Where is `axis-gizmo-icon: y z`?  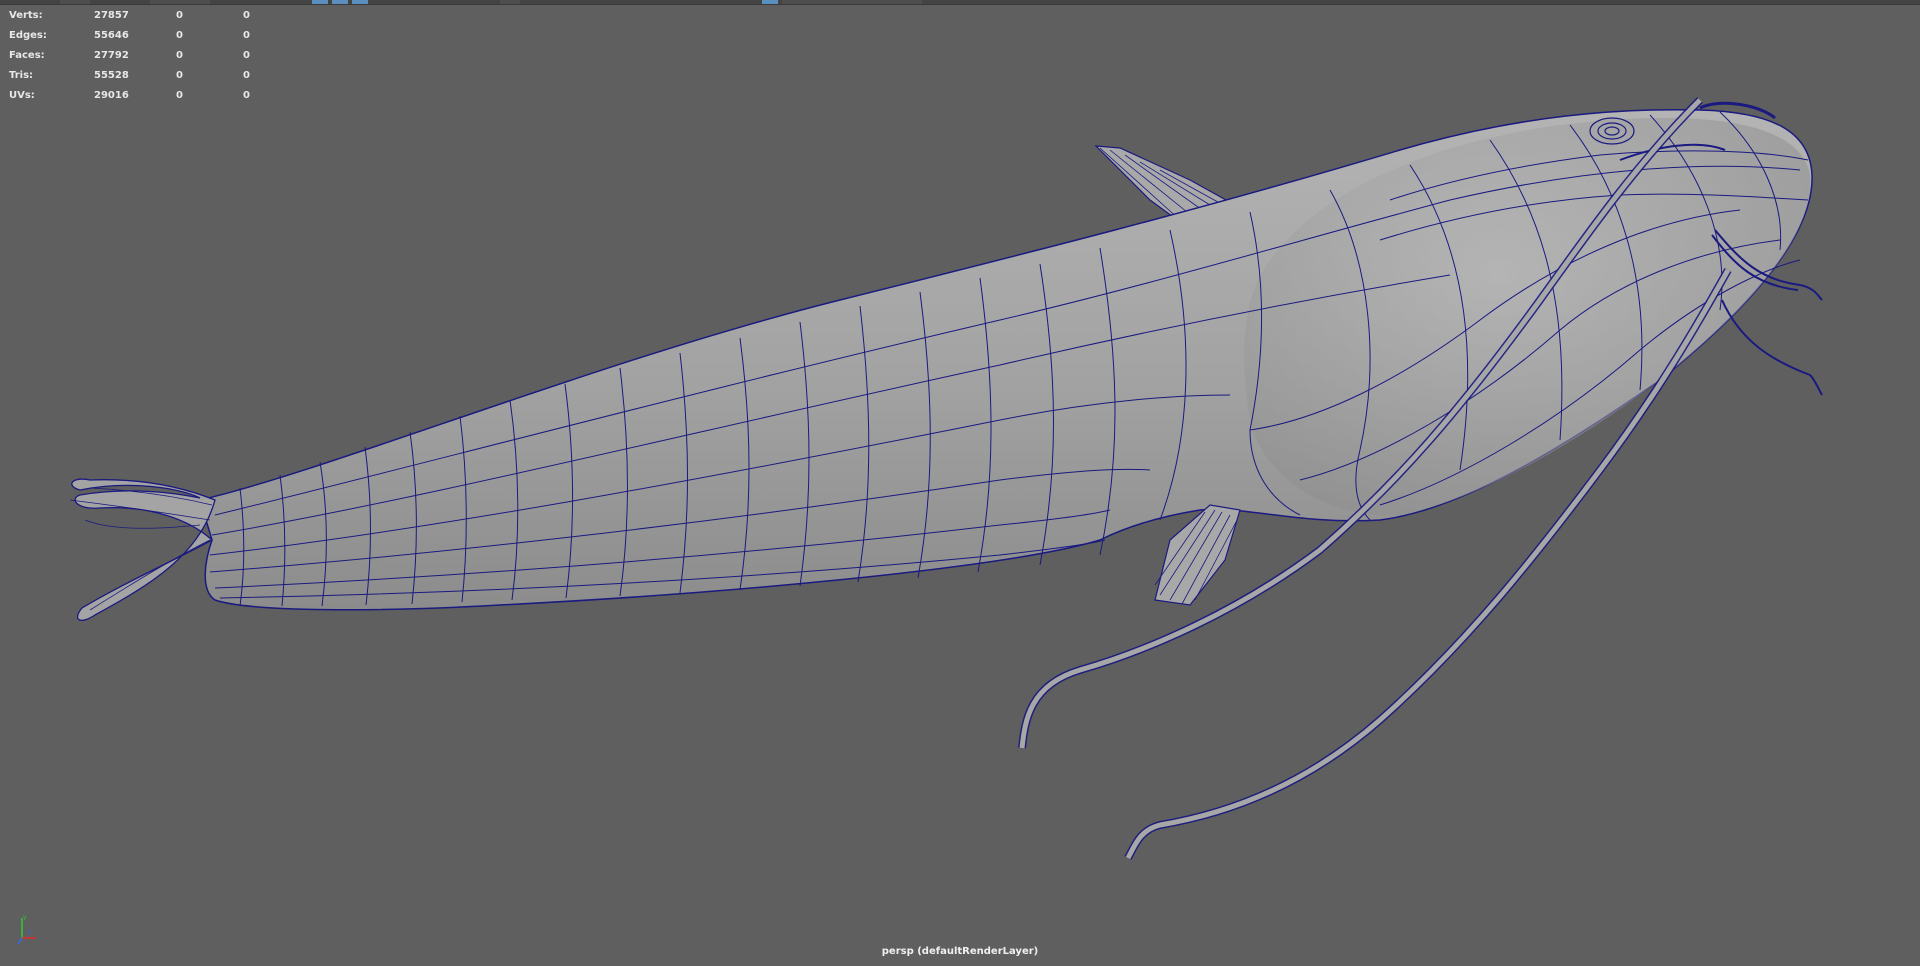
axis-gizmo-icon: y z is located at coordinates (26, 929).